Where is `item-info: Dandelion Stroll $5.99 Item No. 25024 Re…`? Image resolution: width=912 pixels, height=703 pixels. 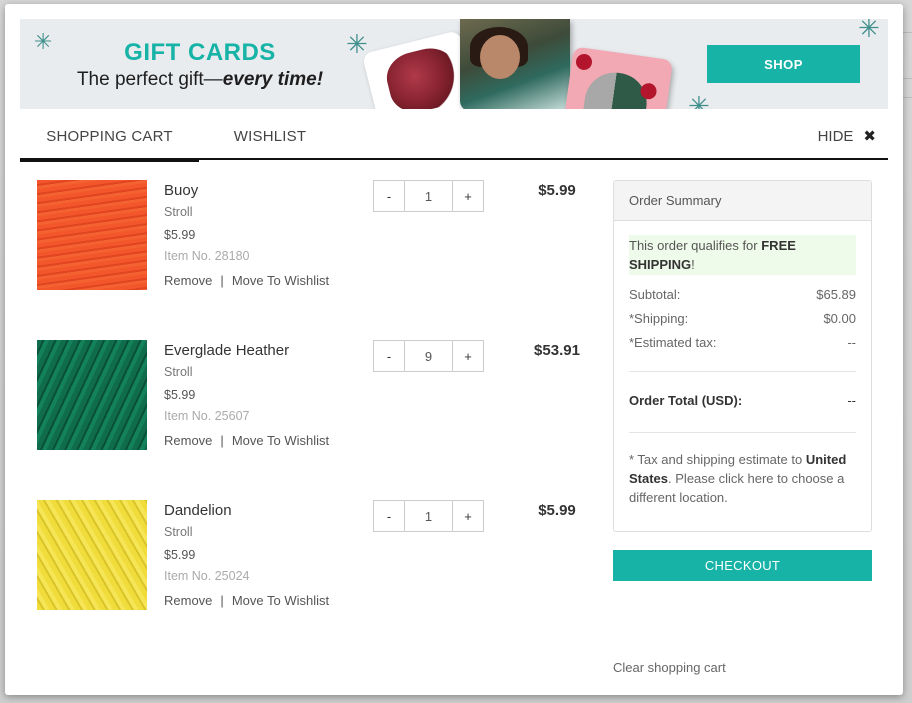
item-info: Dandelion Stroll $5.99 Item No. 25024 Re… is located at coordinates (246, 555).